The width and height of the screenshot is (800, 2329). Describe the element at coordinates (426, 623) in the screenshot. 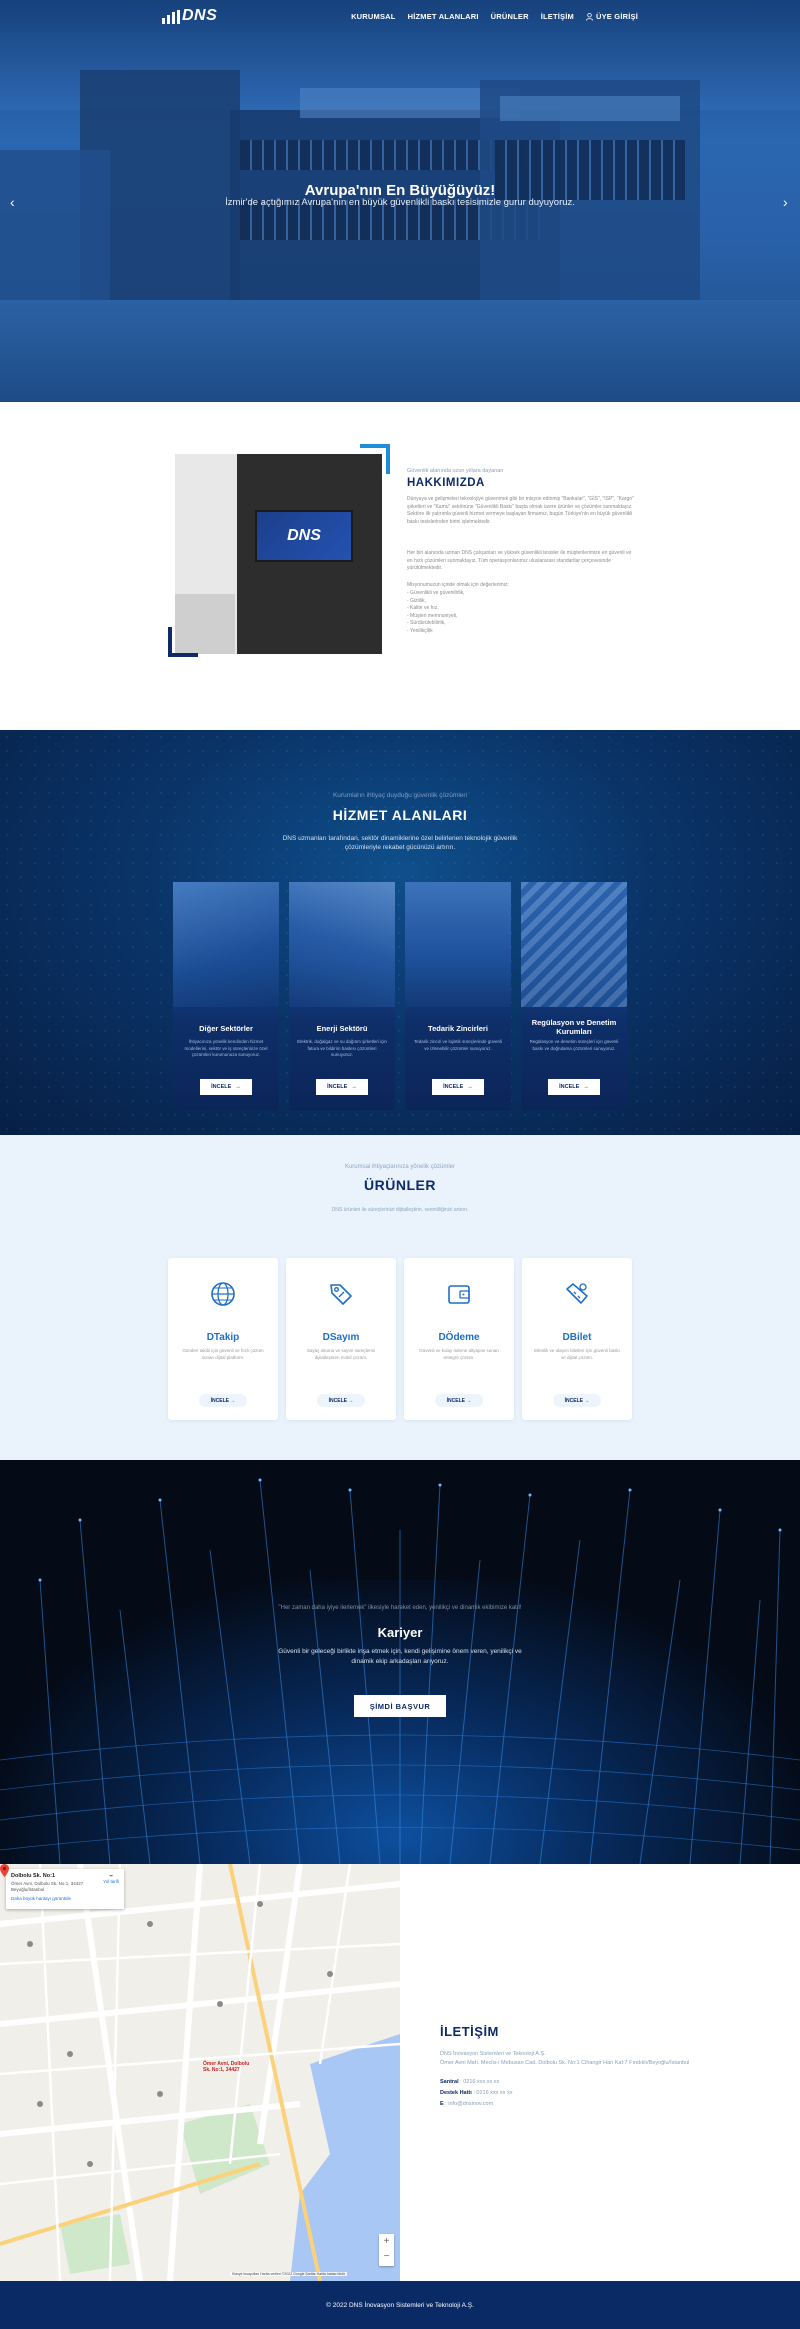

I see `list-item: - Sürdürülebilirlik,` at that location.